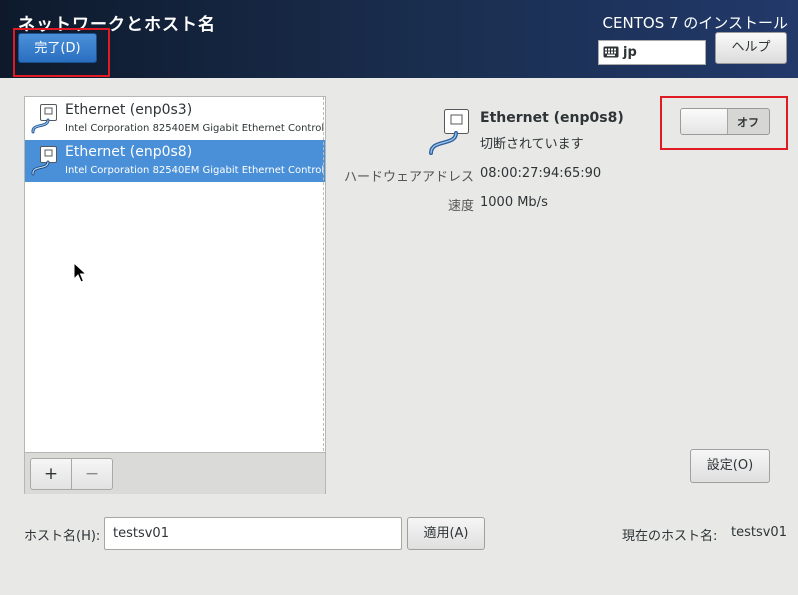 The height and width of the screenshot is (595, 798). Describe the element at coordinates (129, 152) in the screenshot. I see `device-name: Ethernet (enp0s8)` at that location.